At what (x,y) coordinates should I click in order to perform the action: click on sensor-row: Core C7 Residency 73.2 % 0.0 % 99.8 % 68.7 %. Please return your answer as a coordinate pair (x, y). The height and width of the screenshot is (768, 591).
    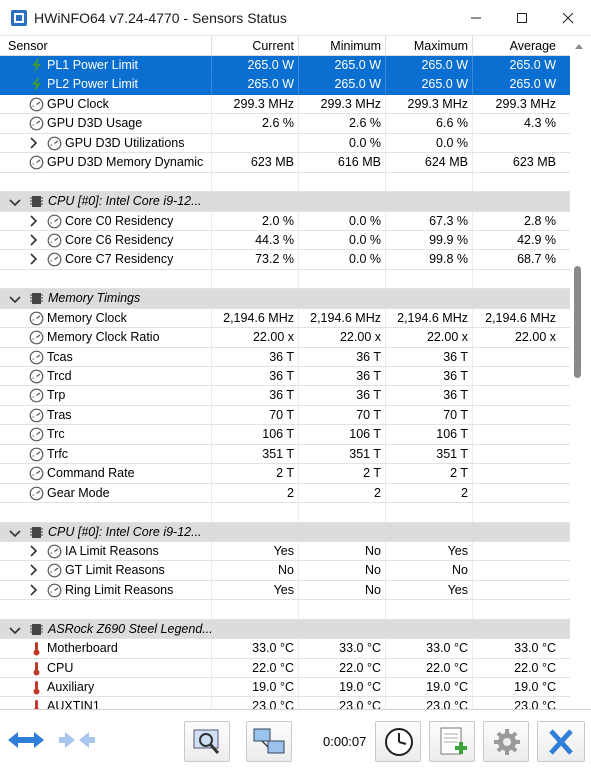
    Looking at the image, I should click on (285, 260).